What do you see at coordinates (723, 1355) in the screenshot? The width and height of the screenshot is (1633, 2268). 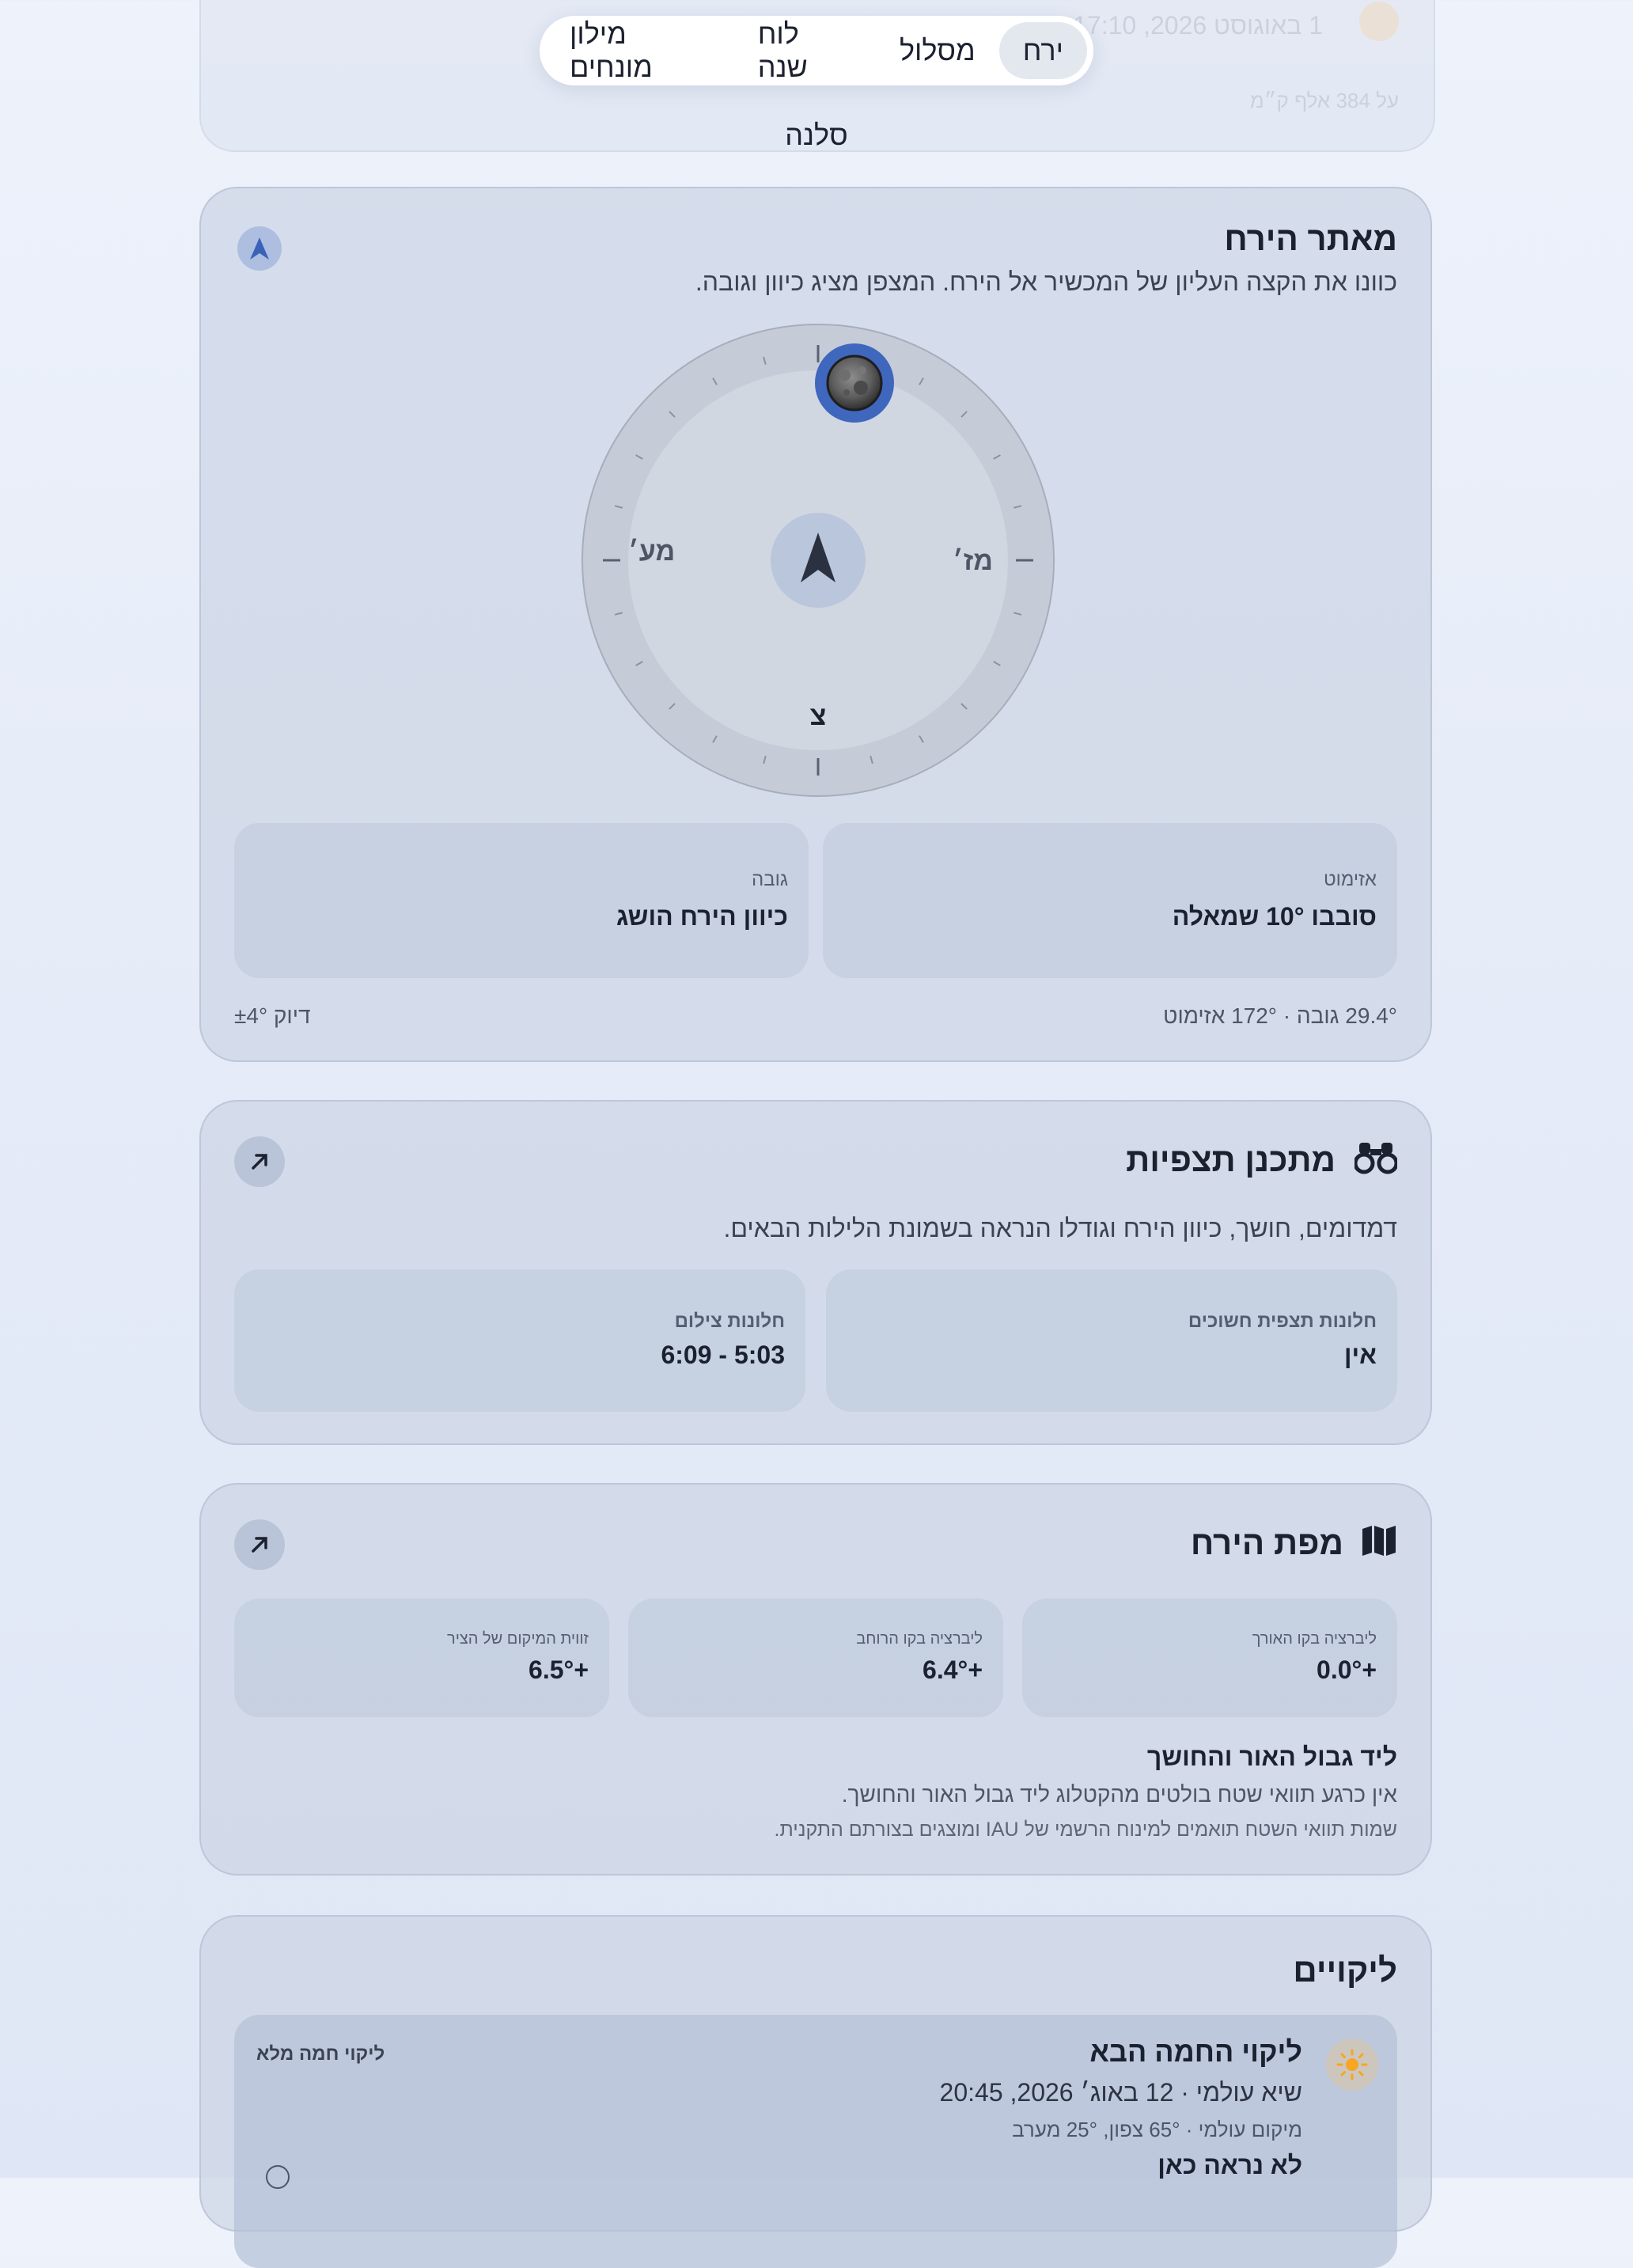 I see `photo-windows-value: 5:03 - 6:09` at bounding box center [723, 1355].